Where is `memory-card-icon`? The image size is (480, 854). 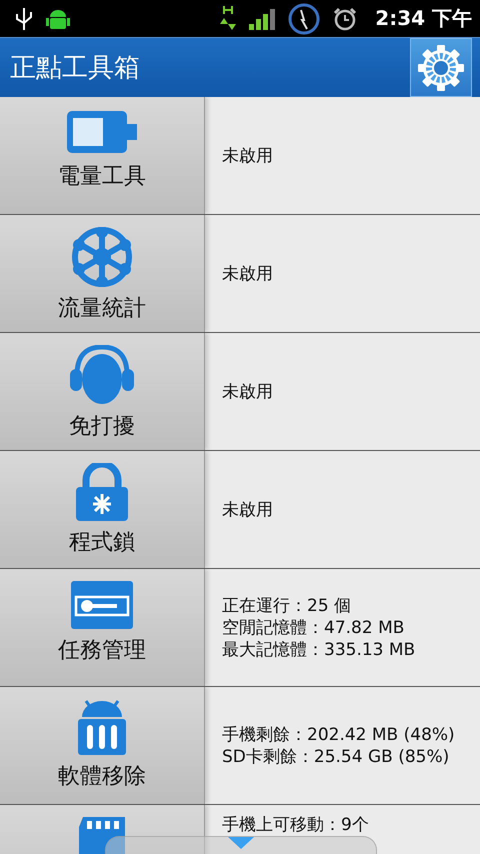 memory-card-icon is located at coordinates (102, 835).